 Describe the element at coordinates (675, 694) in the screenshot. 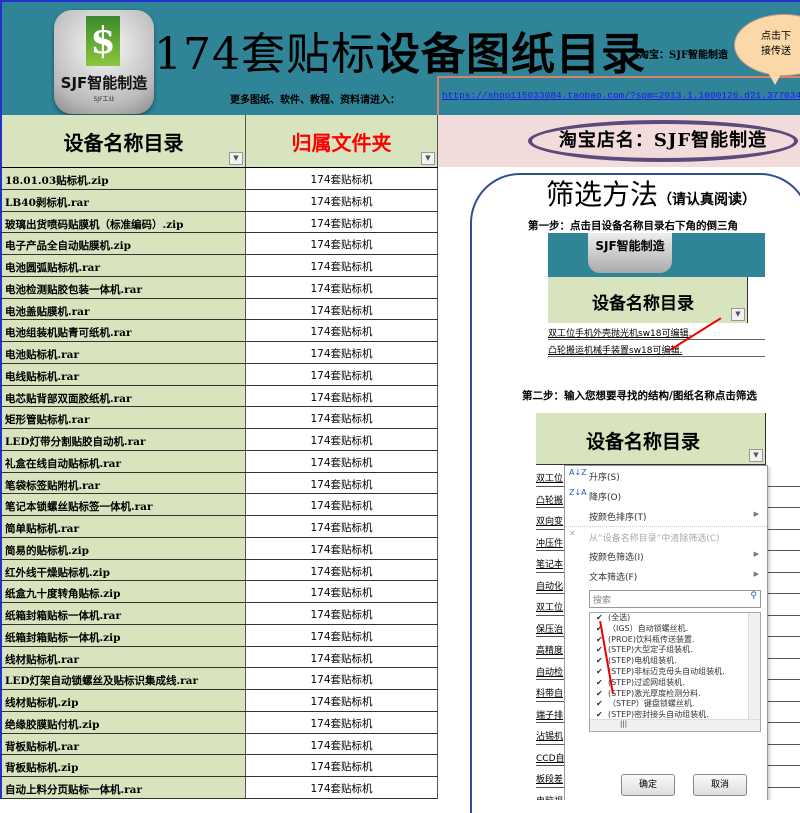

I see `filter-checkbox-item: (STEP)激光厚度检测分料.` at that location.